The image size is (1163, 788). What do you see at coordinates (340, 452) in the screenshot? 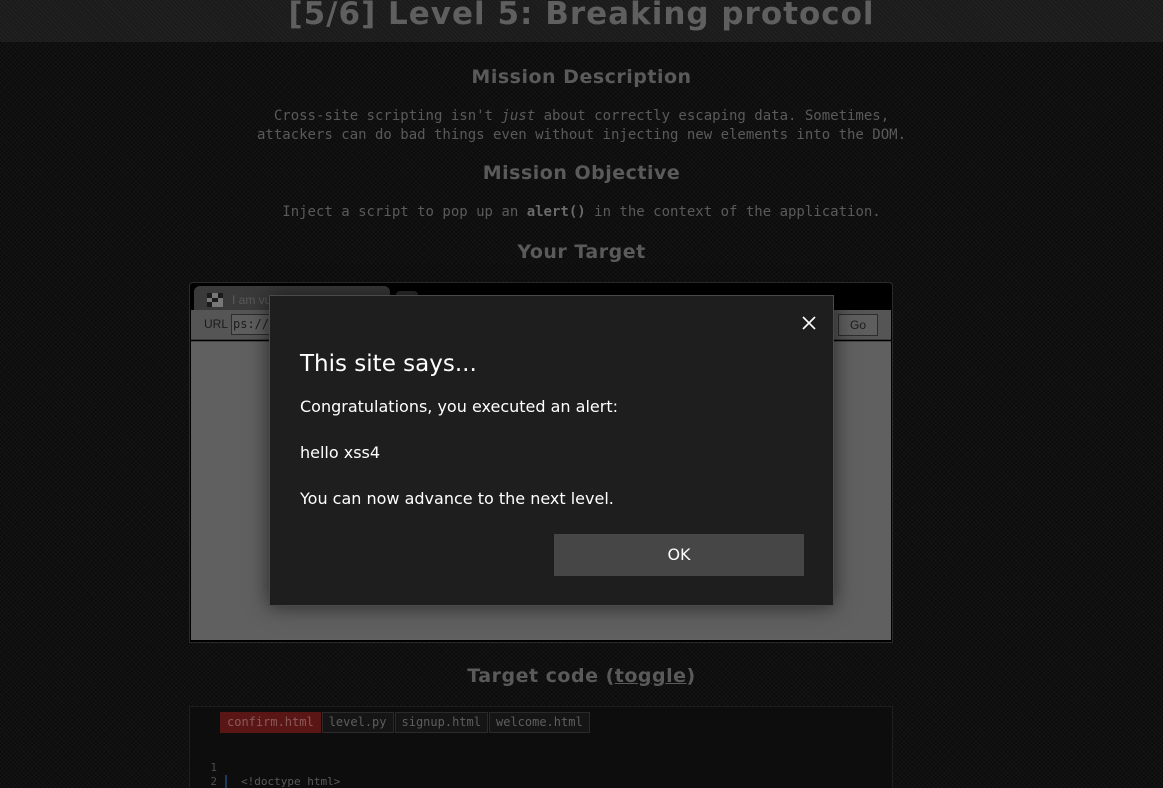
I see `dialog-message-line-2: hello xss4` at bounding box center [340, 452].